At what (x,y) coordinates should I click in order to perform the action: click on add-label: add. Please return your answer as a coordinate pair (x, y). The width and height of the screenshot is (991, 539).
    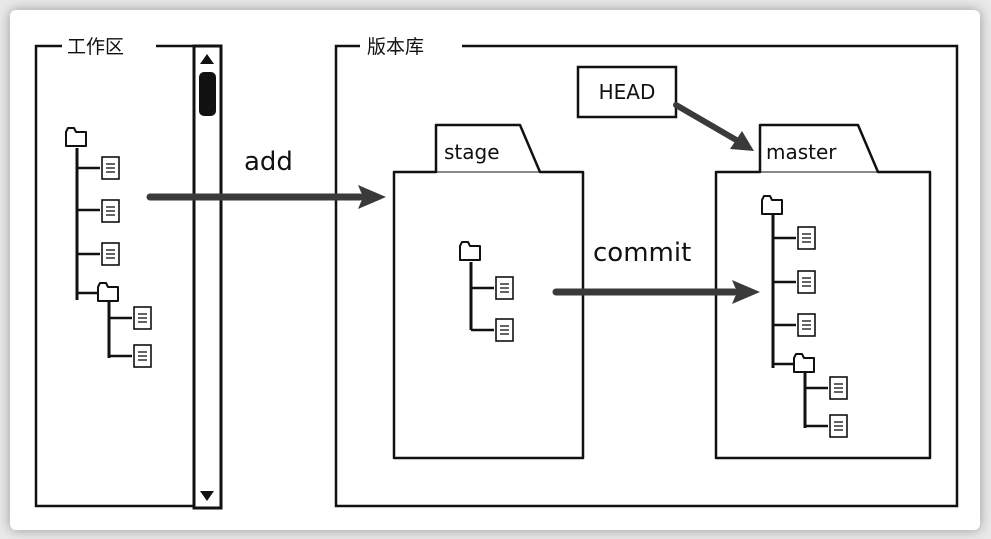
    Looking at the image, I should click on (268, 162).